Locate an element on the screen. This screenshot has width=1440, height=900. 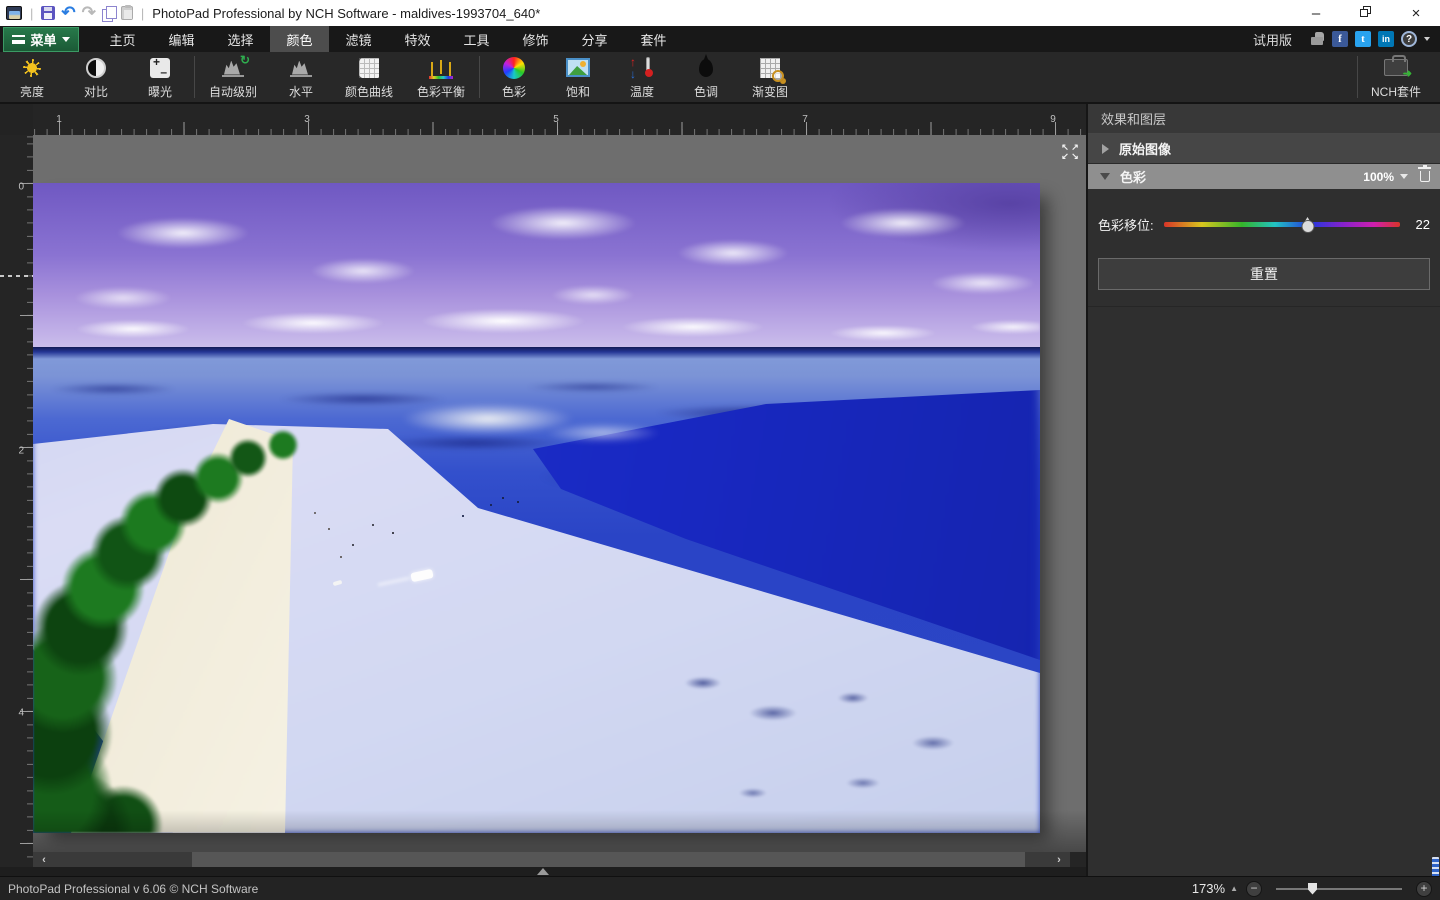
tool-contrast: 对比 is located at coordinates (96, 77).